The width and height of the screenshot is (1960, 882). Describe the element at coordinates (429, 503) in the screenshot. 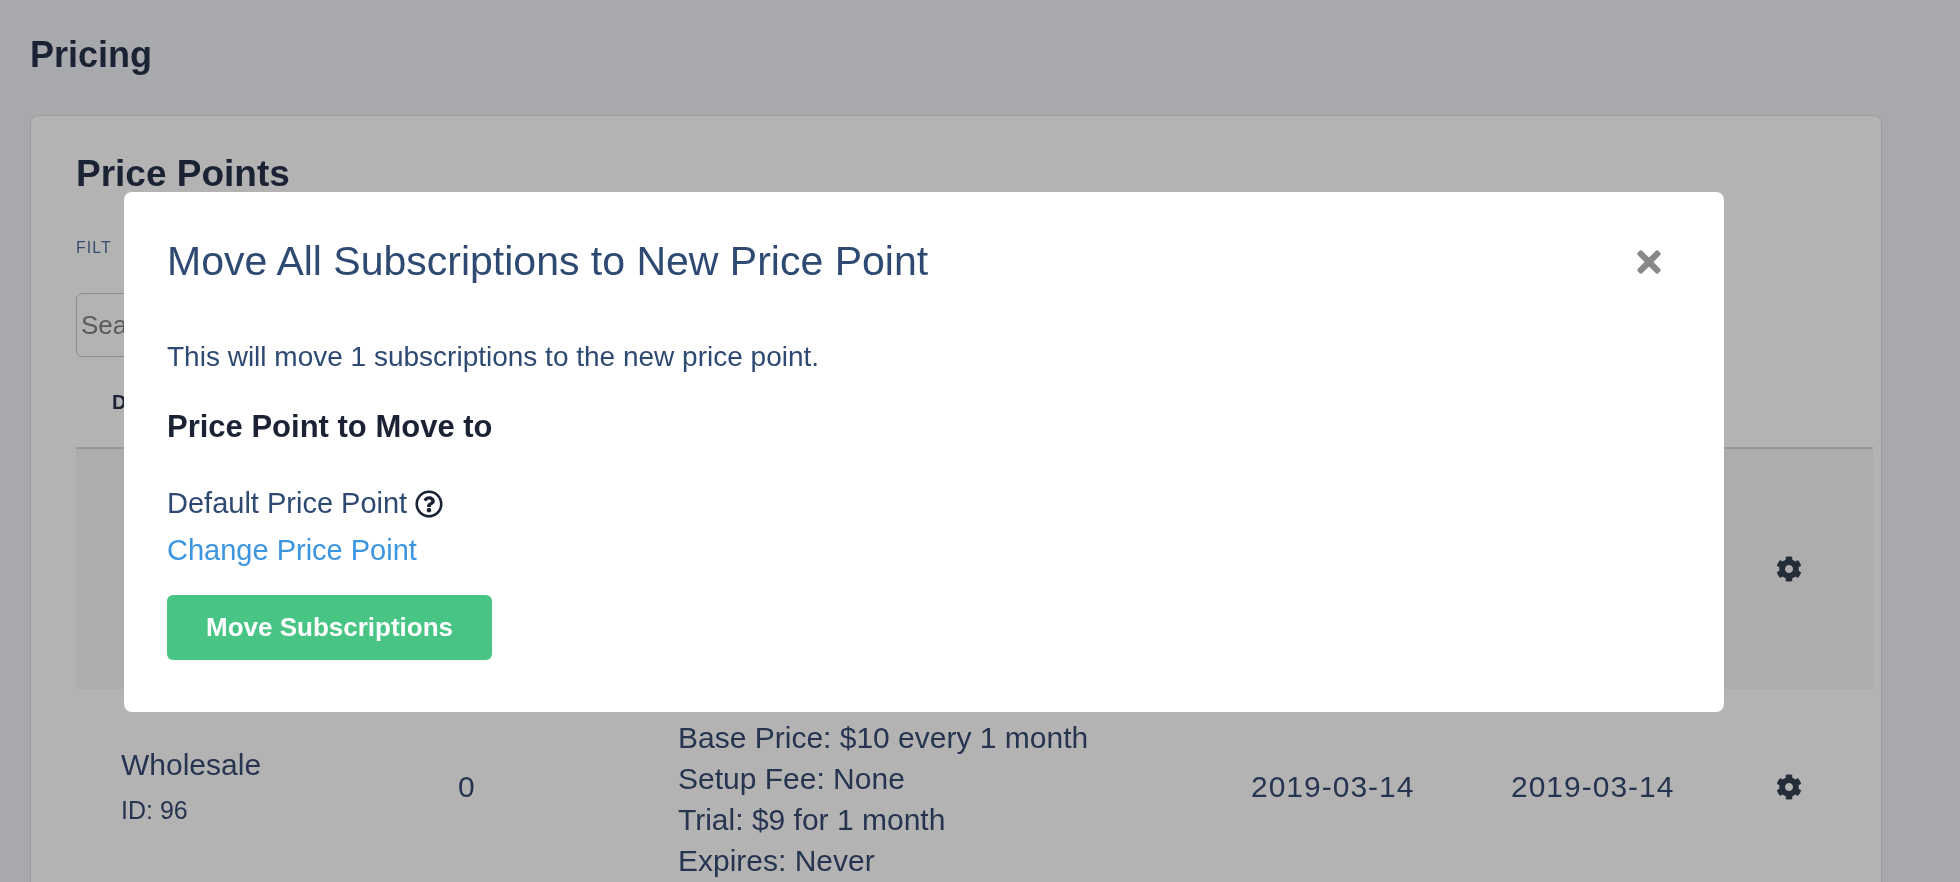

I see `help-icon` at that location.